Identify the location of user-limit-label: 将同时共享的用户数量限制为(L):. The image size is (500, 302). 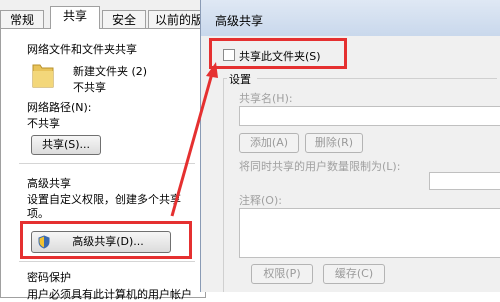
(320, 166).